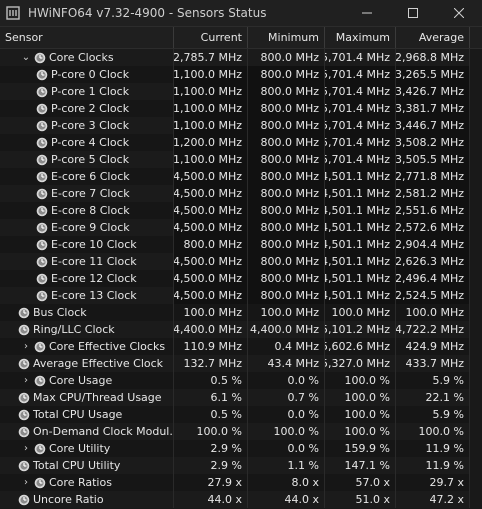 The width and height of the screenshot is (482, 509). What do you see at coordinates (433, 431) in the screenshot?
I see `average-value: 100.0 %` at bounding box center [433, 431].